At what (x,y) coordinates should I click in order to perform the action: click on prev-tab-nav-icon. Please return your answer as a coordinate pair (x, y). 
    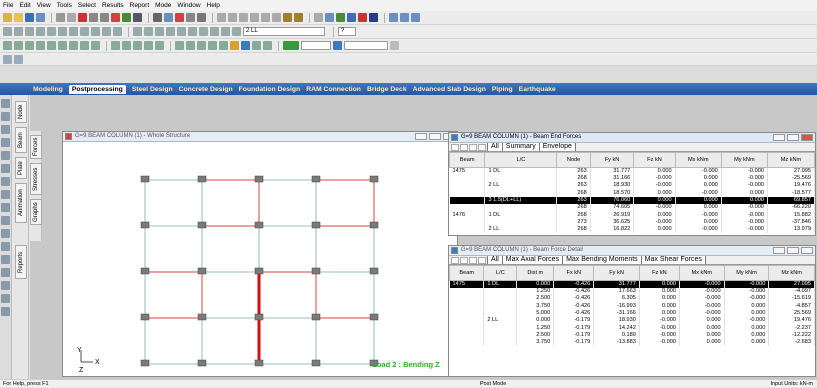
    Looking at the image, I should click on (464, 147).